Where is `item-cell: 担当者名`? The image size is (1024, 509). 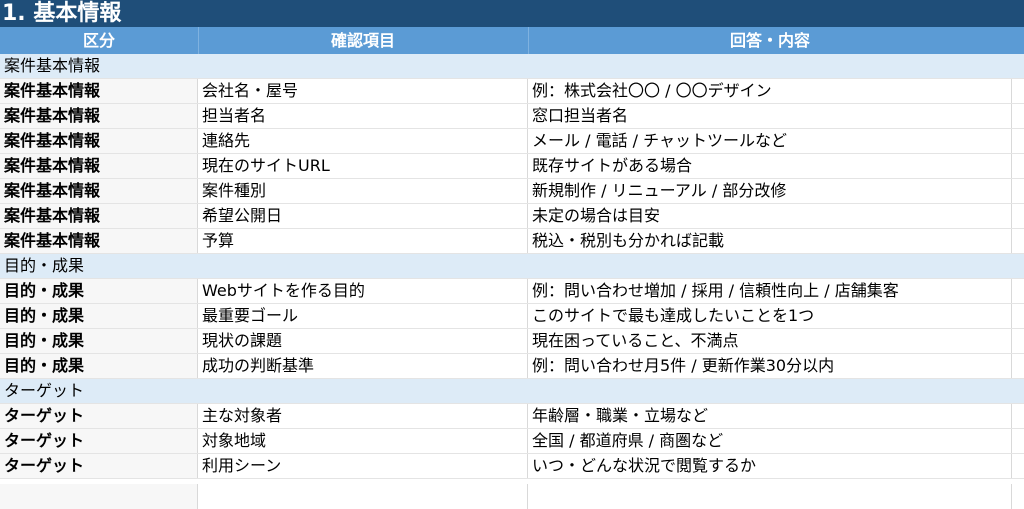
item-cell: 担当者名 is located at coordinates (363, 116).